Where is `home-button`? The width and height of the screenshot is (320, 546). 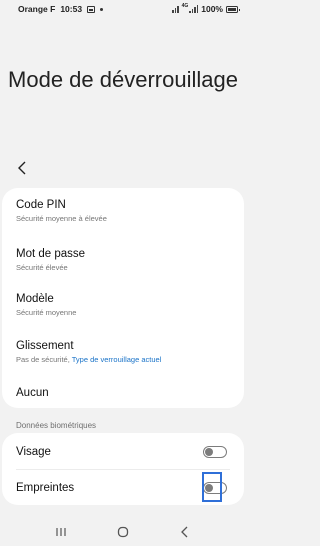
home-button is located at coordinates (123, 532).